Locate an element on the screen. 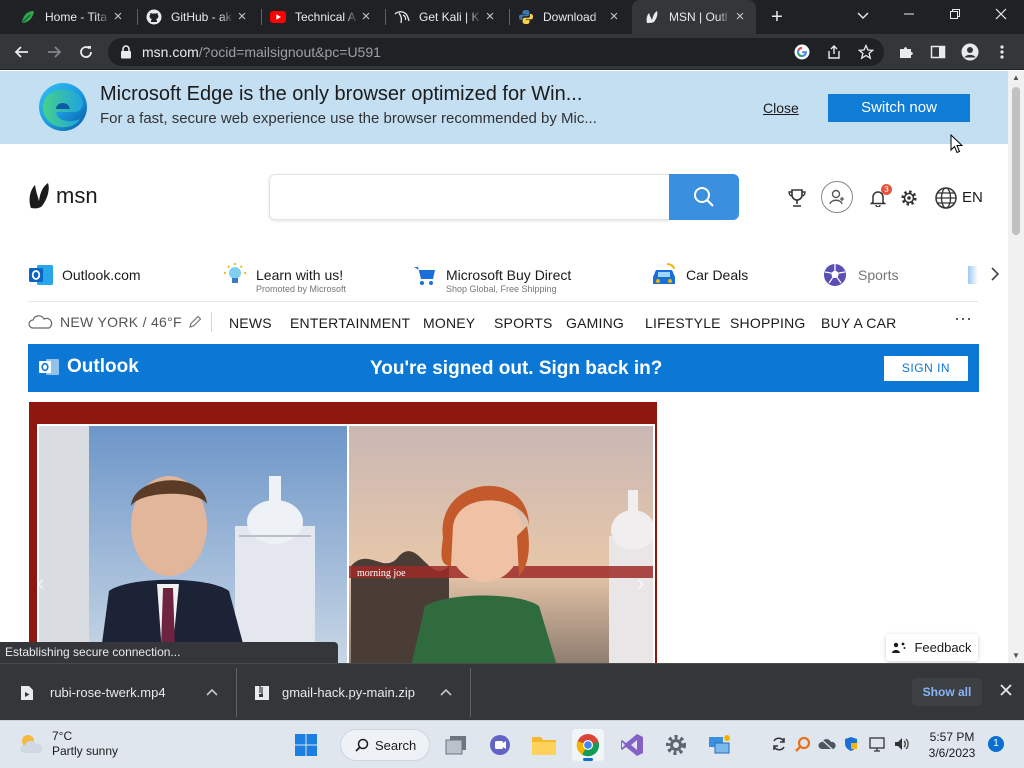  scroll-up-arrow-icon: ▲ is located at coordinates (1016, 78).